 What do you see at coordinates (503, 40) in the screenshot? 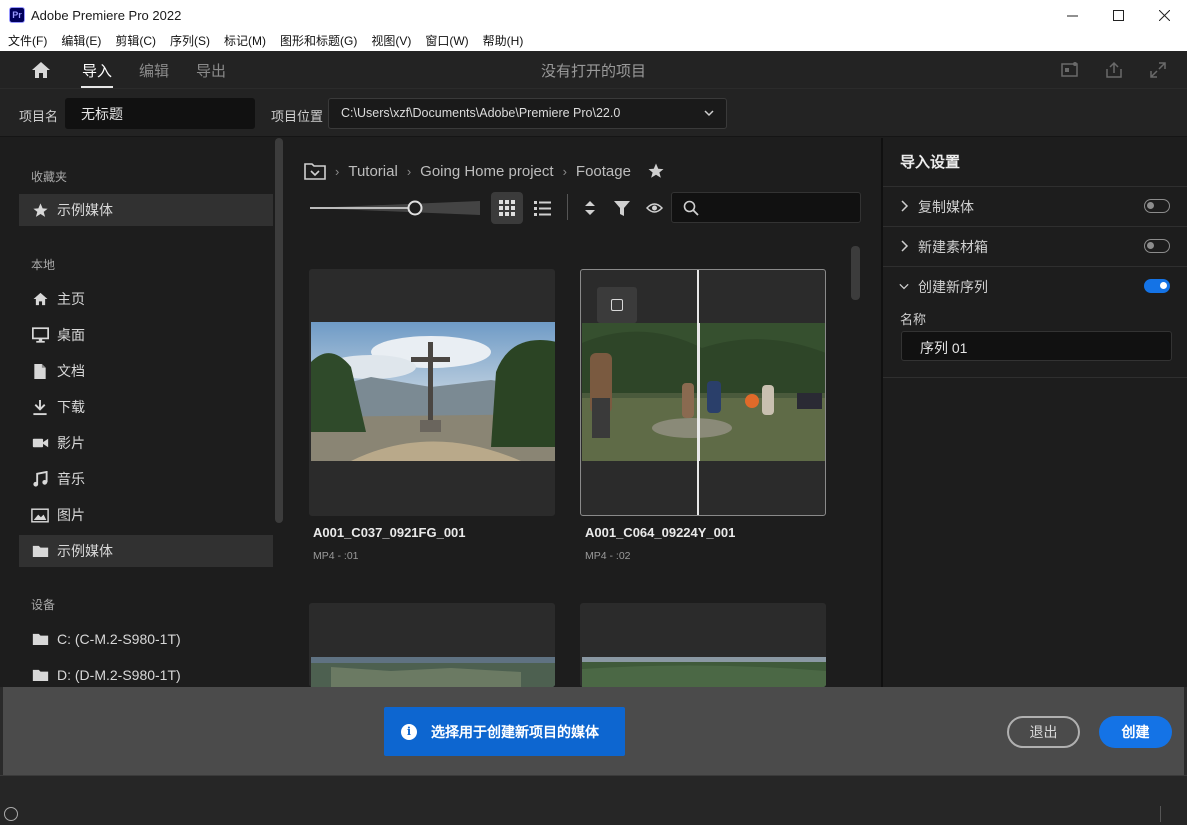
I see `menu-help: 帮助(H)` at bounding box center [503, 40].